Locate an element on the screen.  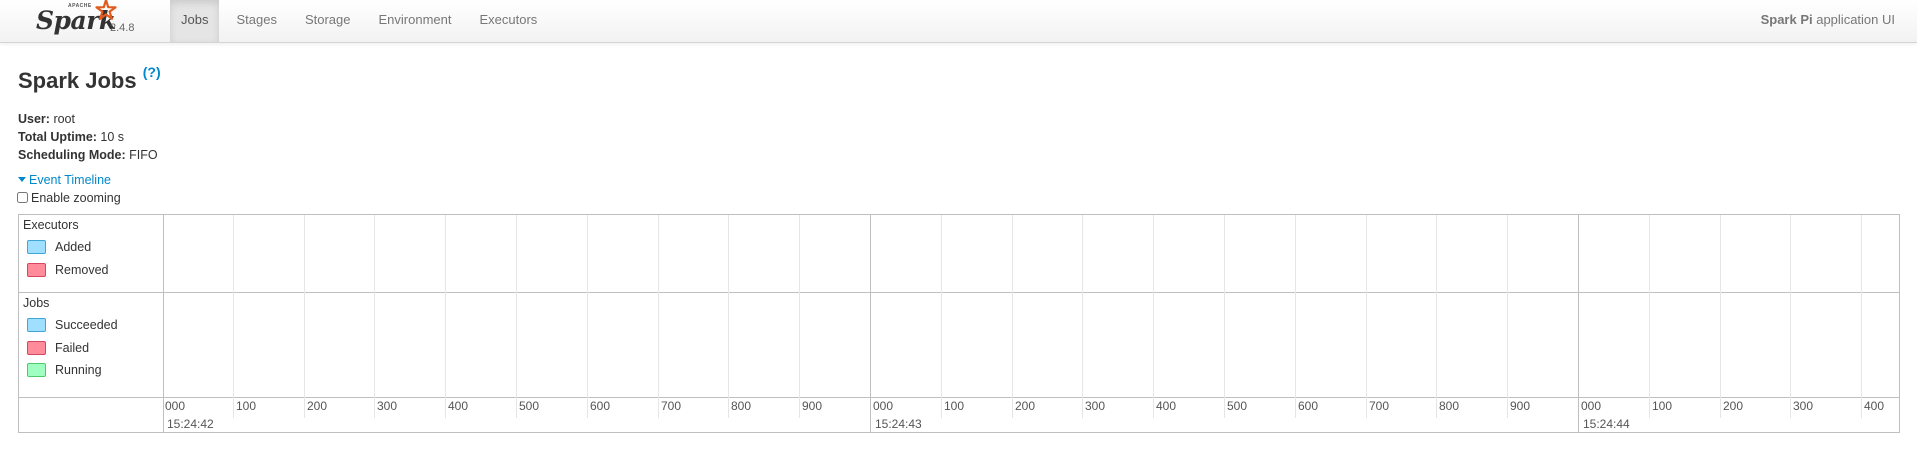
uptime-label: Total Uptime: is located at coordinates (57, 137).